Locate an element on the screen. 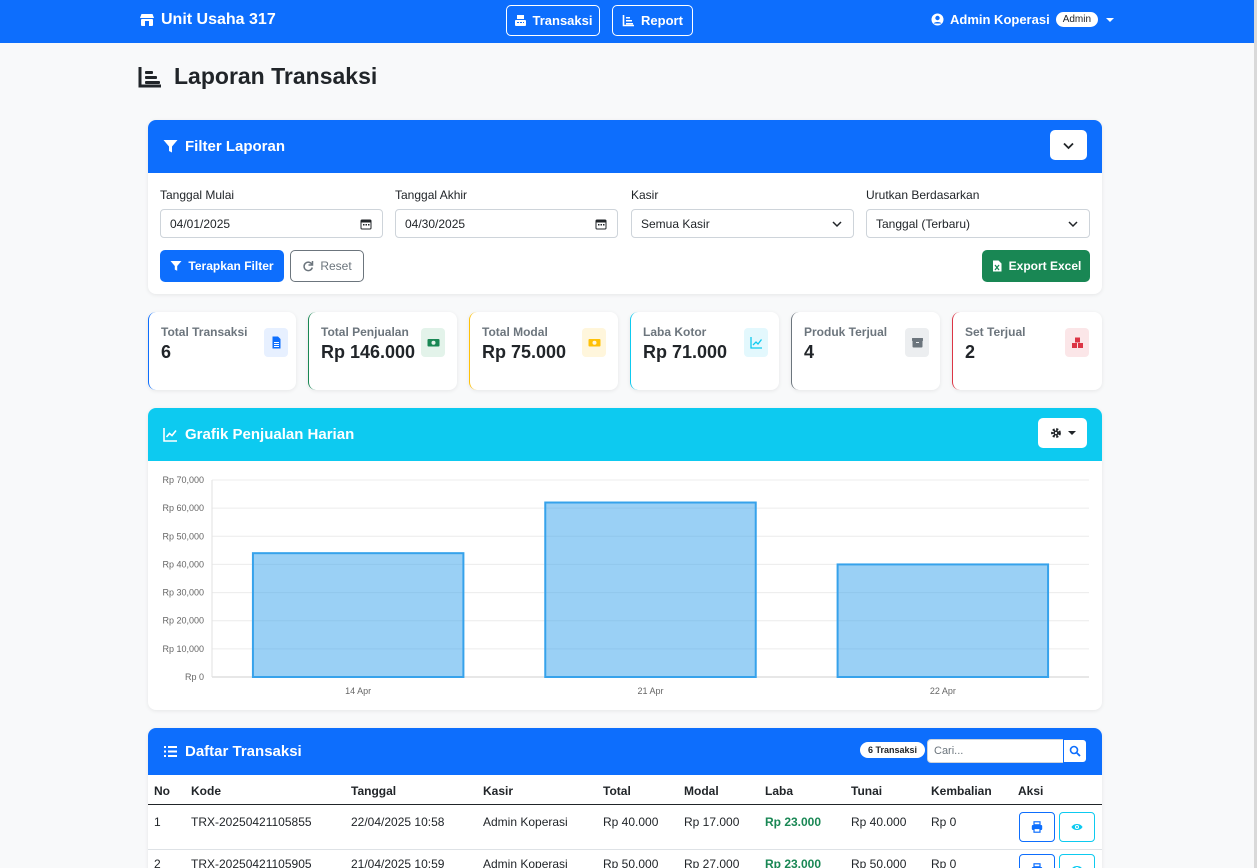 The width and height of the screenshot is (1257, 868). stat-card-total-penjualan: Total Penjualan Rp 146.000 is located at coordinates (382, 351).